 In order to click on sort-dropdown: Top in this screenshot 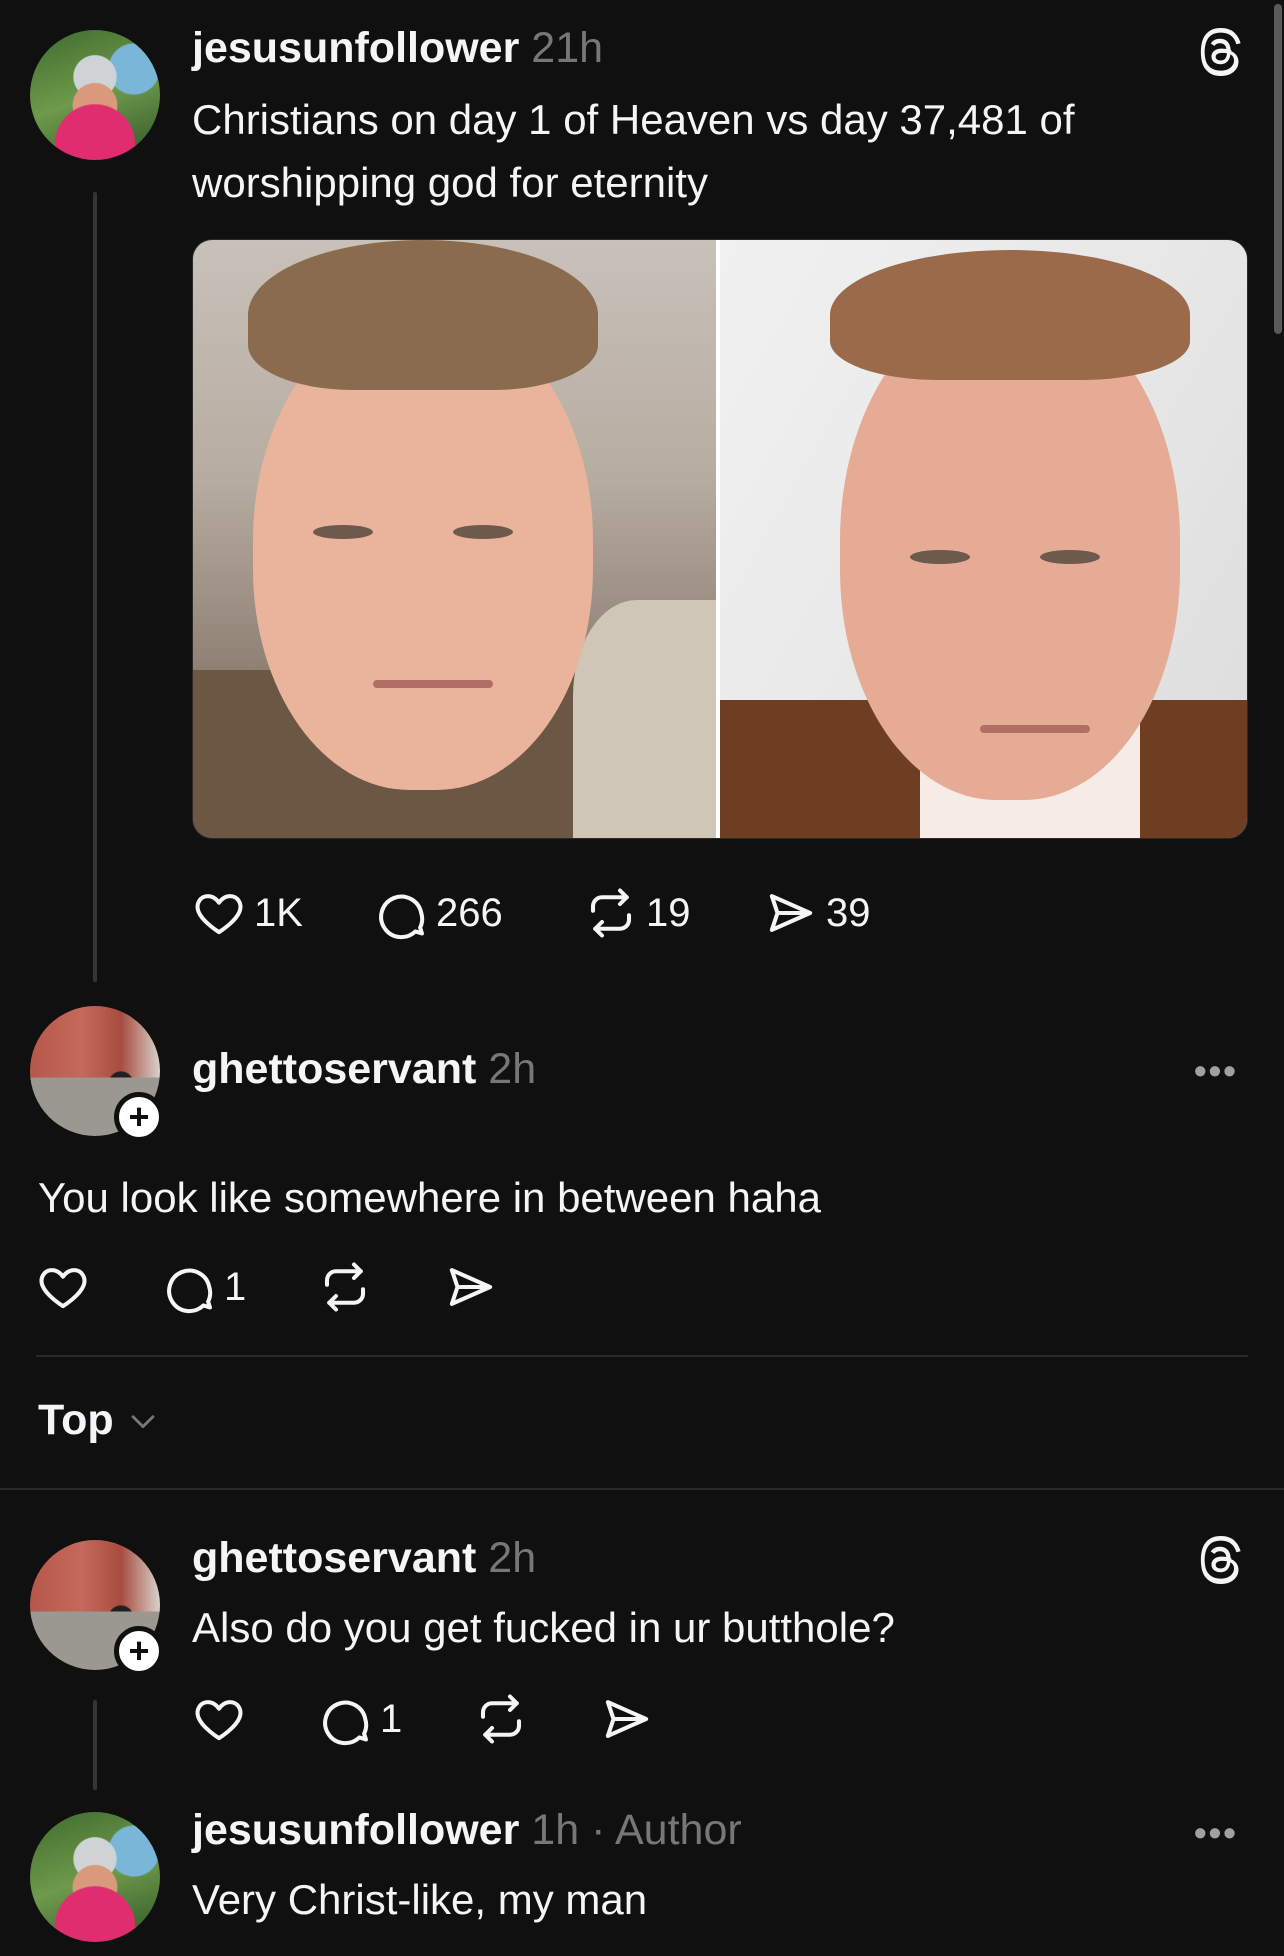, I will do `click(99, 1420)`.